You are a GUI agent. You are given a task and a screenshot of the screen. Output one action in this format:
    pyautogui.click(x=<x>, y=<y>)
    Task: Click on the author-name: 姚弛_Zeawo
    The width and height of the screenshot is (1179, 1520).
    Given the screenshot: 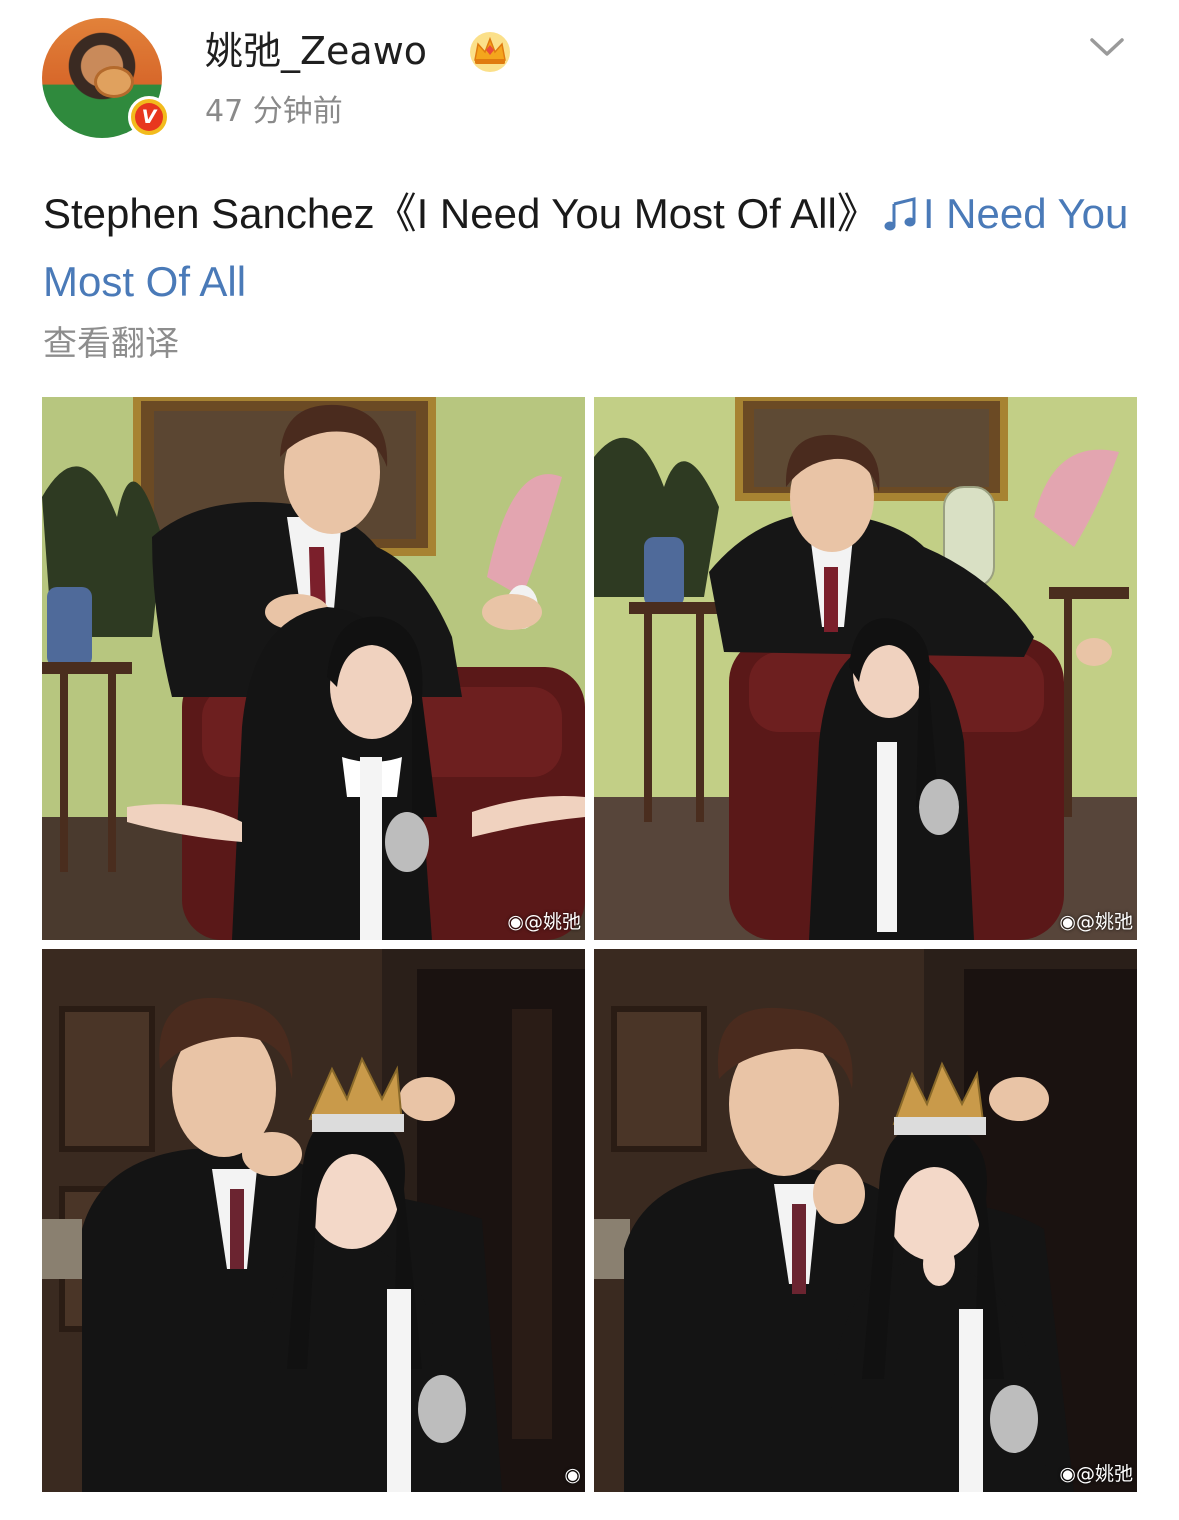 What is the action you would take?
    pyautogui.click(x=316, y=51)
    